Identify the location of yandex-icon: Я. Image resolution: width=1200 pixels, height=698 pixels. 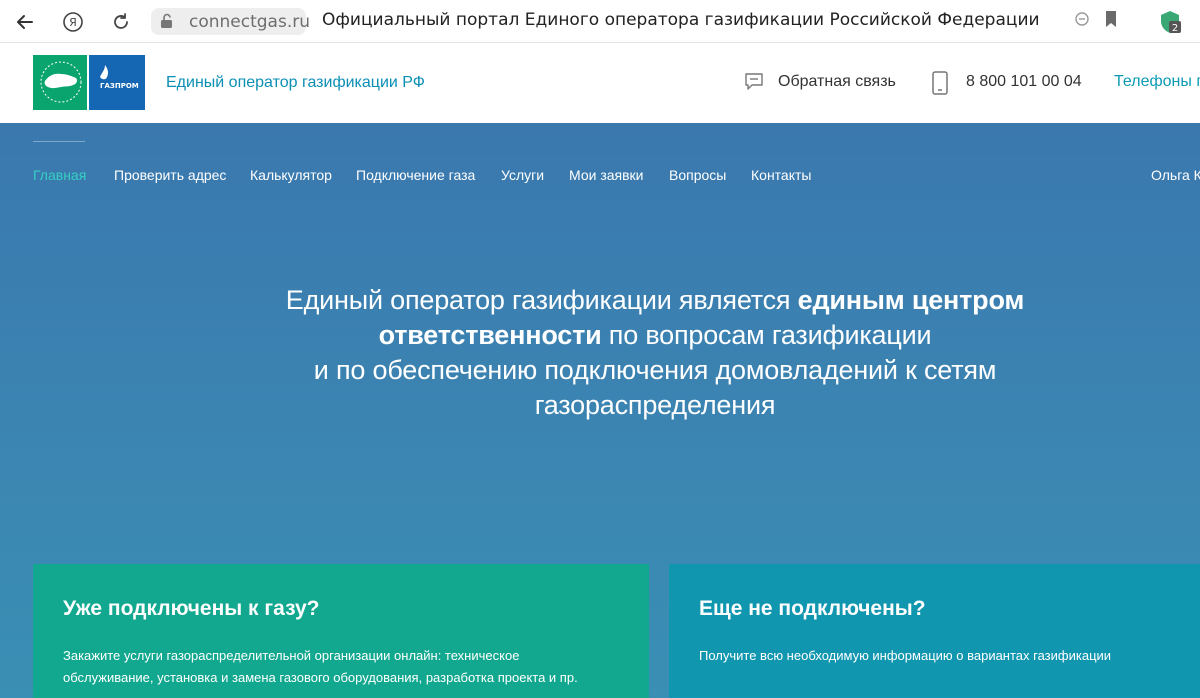
(73, 22).